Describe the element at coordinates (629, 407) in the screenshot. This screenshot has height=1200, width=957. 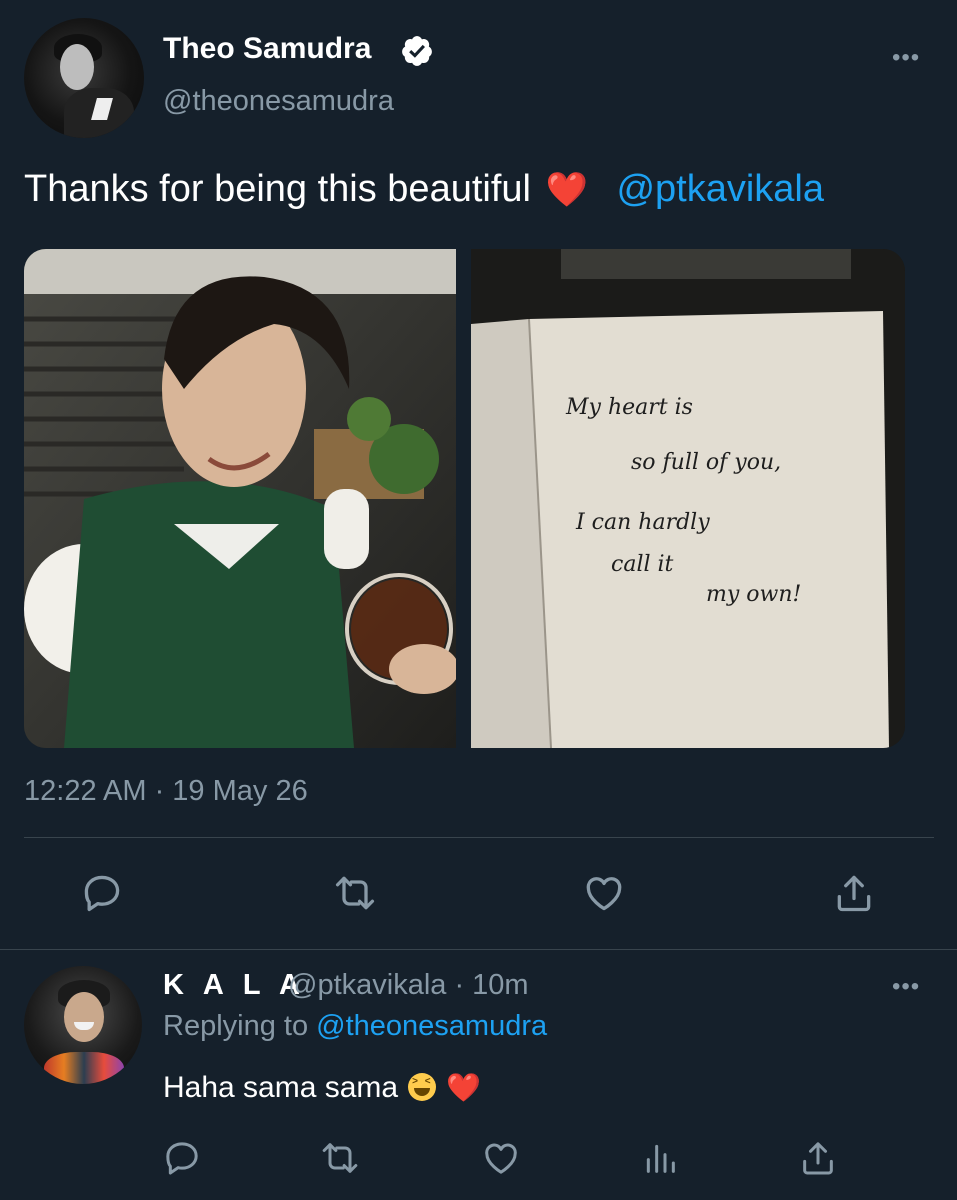
I see `card-line-1: My heart is` at that location.